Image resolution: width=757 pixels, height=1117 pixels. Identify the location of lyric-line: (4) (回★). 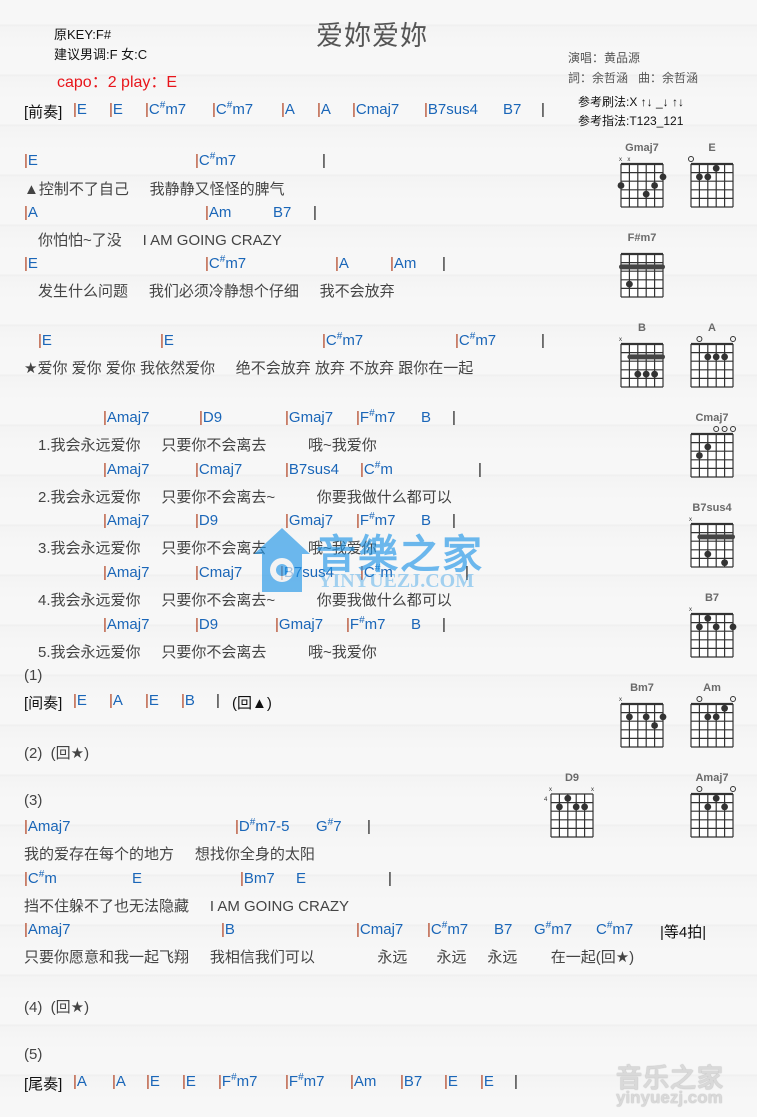
(57, 1007).